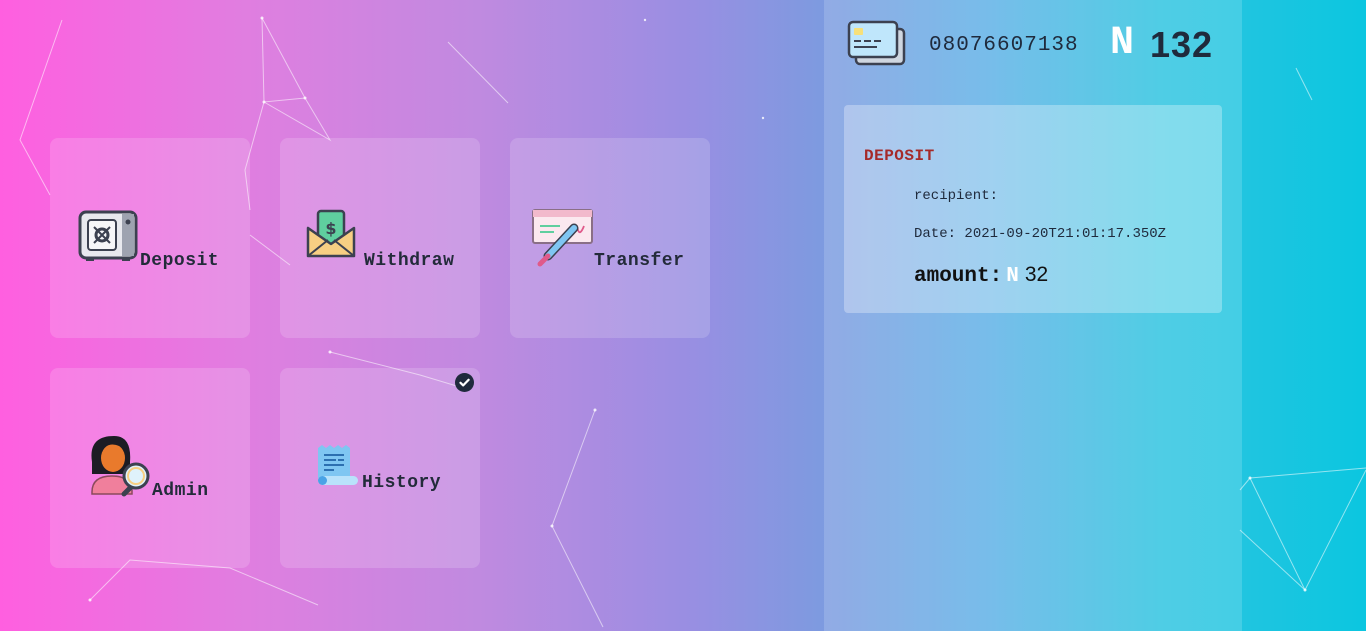 Image resolution: width=1366 pixels, height=631 pixels. What do you see at coordinates (1122, 43) in the screenshot?
I see `balance-currency-symbol: N` at bounding box center [1122, 43].